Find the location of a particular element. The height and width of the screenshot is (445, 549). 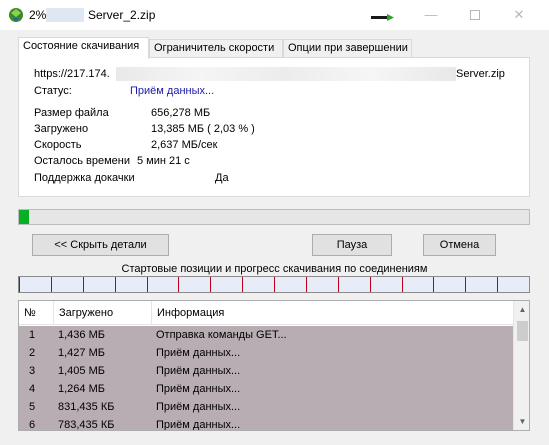

cell-downloaded: 1,405 МБ is located at coordinates (81, 371).